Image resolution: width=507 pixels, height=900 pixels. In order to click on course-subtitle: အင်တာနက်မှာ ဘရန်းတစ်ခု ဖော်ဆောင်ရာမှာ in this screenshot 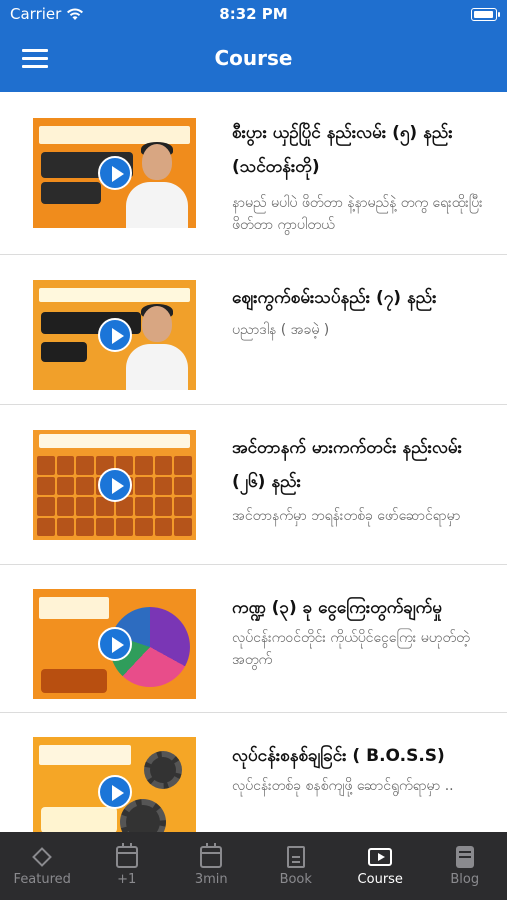, I will do `click(346, 516)`.